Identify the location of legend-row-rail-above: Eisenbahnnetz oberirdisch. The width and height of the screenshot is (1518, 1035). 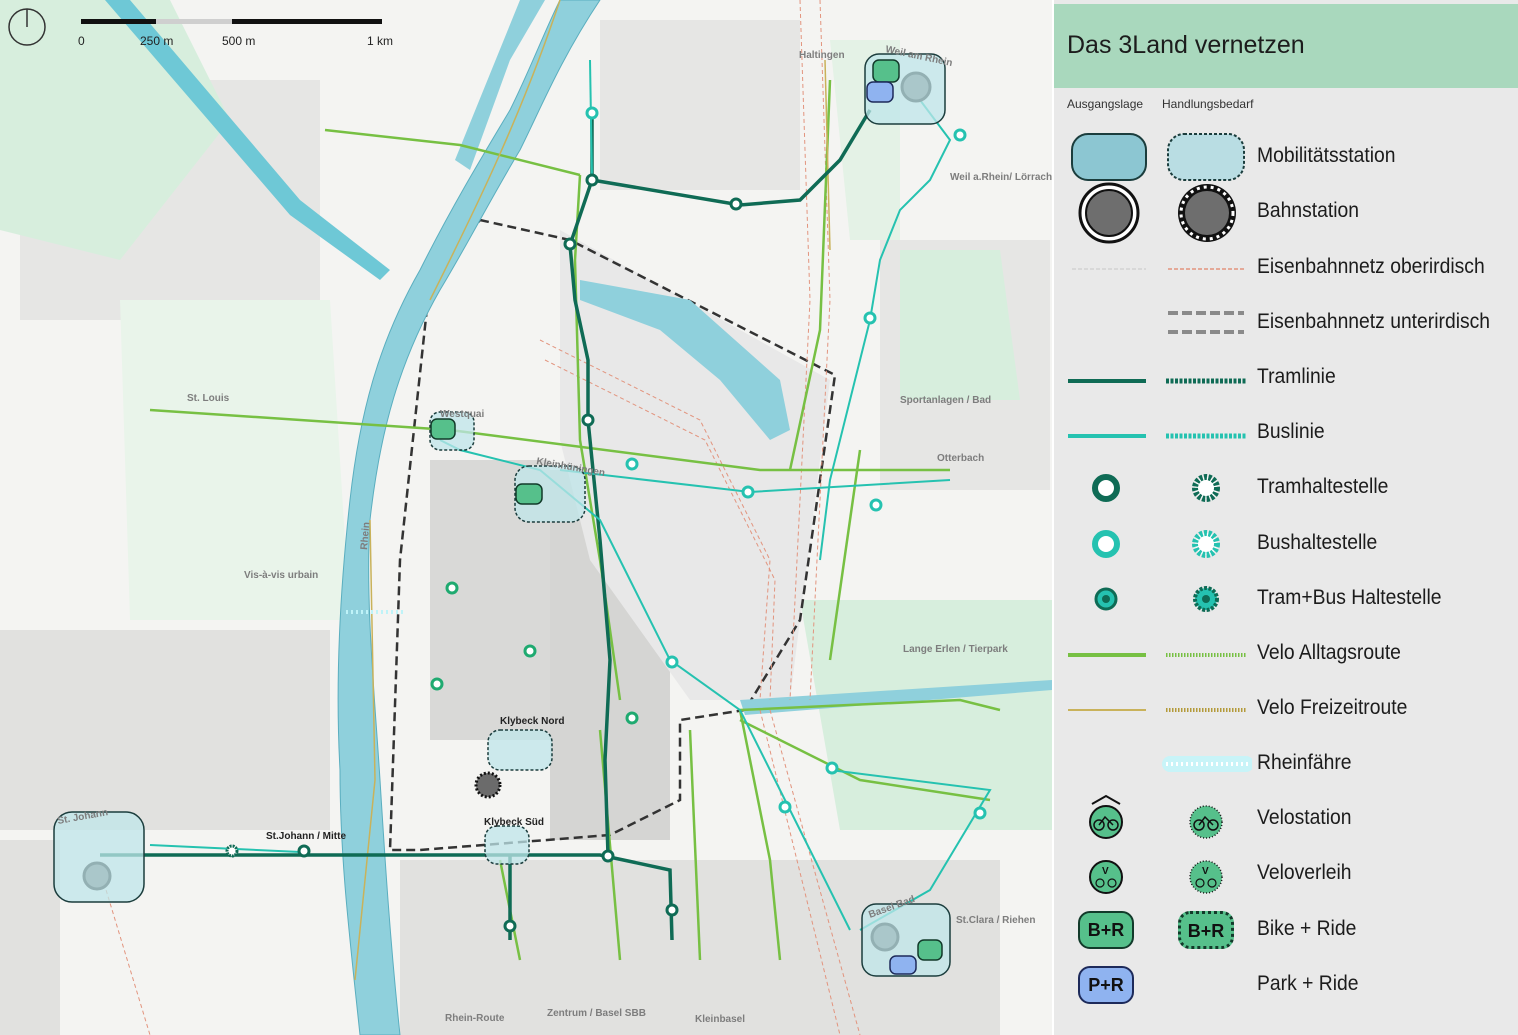
(1286, 268).